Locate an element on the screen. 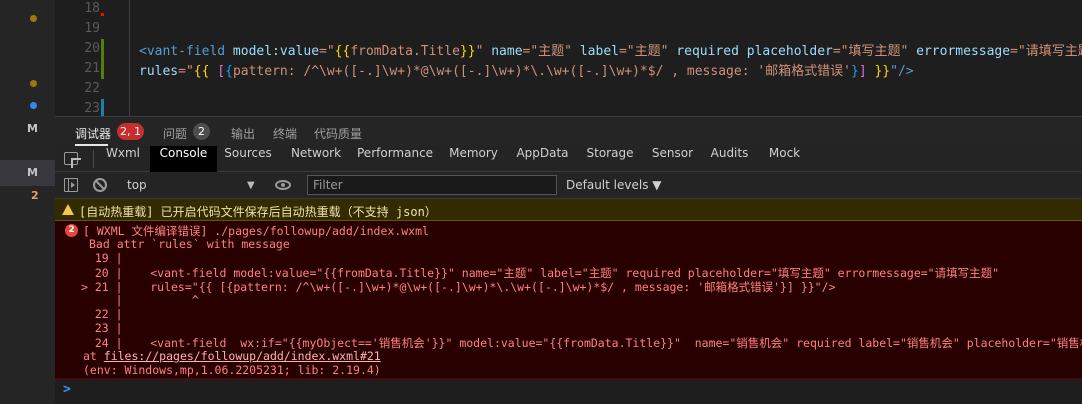 The width and height of the screenshot is (1082, 404). line-number: 22 is located at coordinates (92, 88).